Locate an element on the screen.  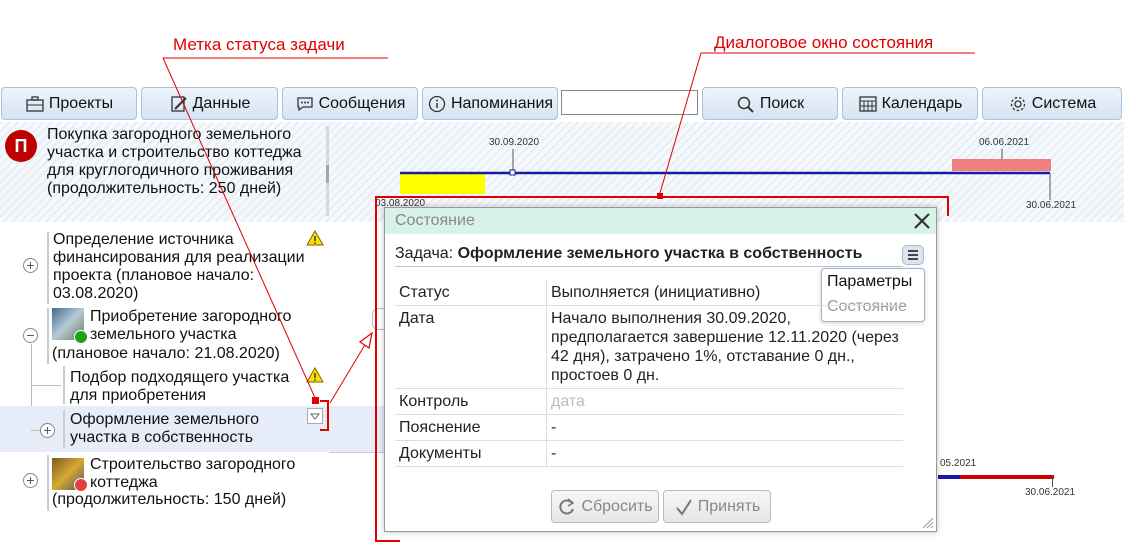
calendar-button: Календарь is located at coordinates (910, 103).